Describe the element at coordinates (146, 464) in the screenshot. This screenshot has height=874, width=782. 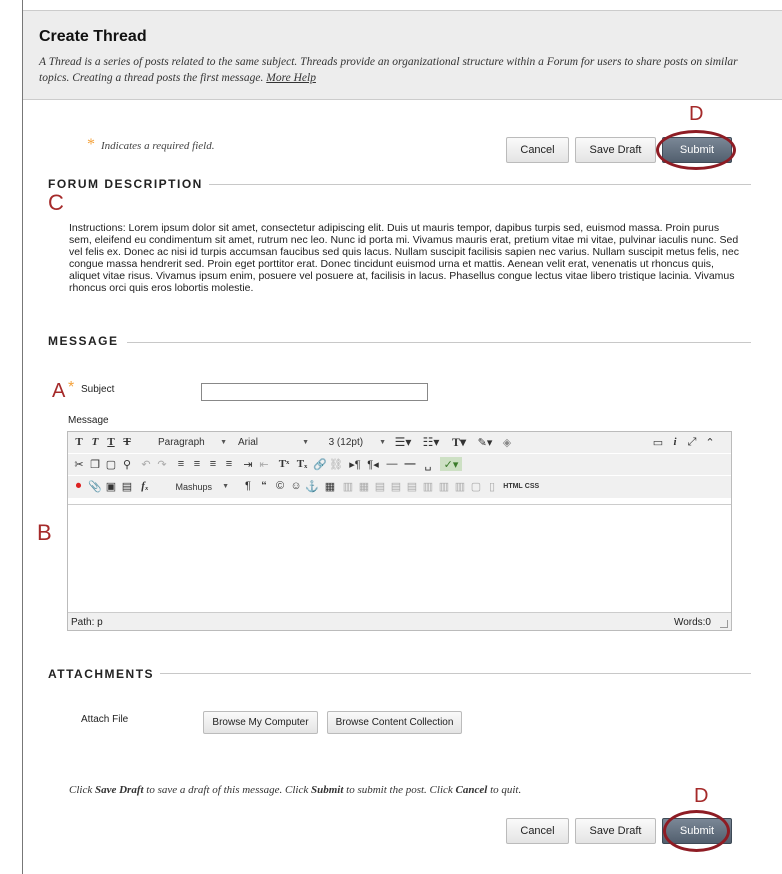
I see `undo-icon: ↶` at that location.